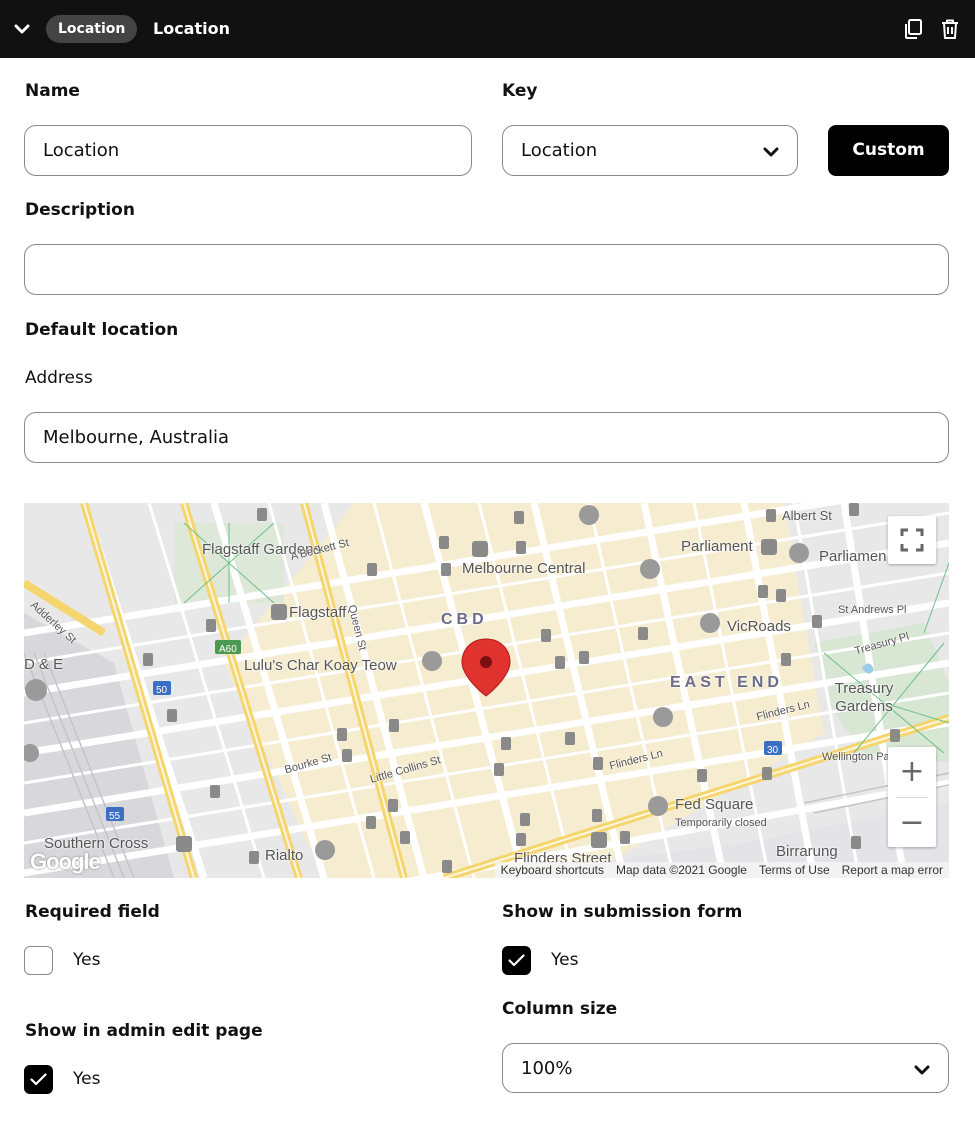 The width and height of the screenshot is (975, 1124). I want to click on map-label-east-end: EAST END, so click(726, 682).